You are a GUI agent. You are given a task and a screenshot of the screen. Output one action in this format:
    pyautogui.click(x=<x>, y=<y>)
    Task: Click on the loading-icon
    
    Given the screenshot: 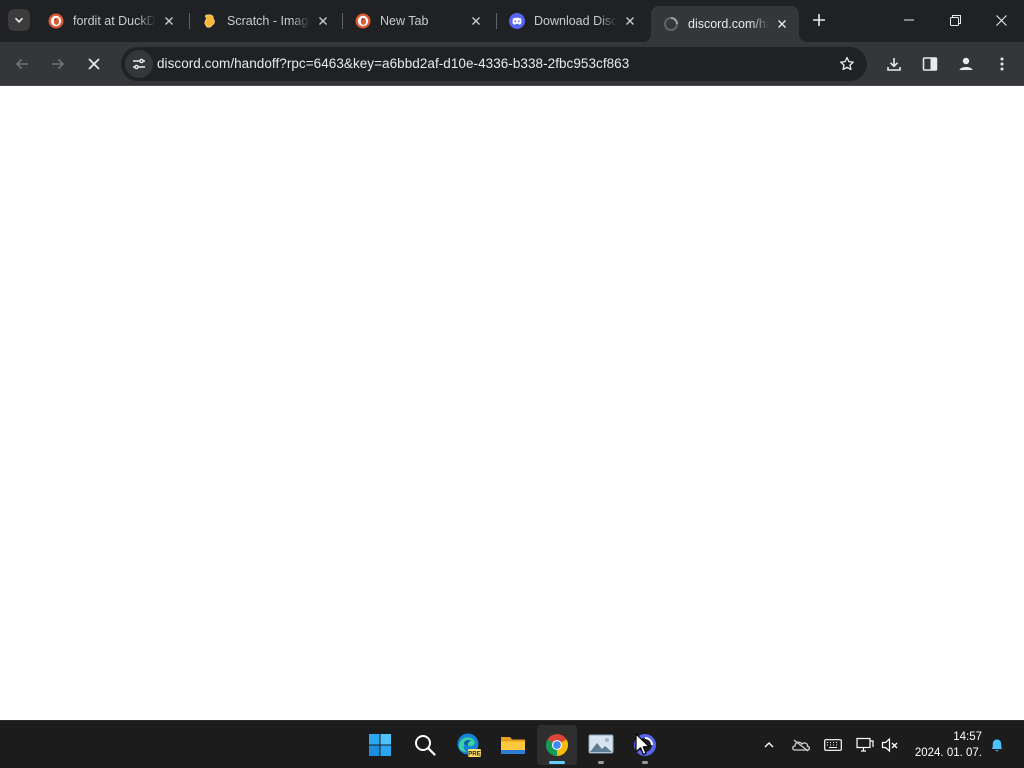 What is the action you would take?
    pyautogui.click(x=671, y=24)
    